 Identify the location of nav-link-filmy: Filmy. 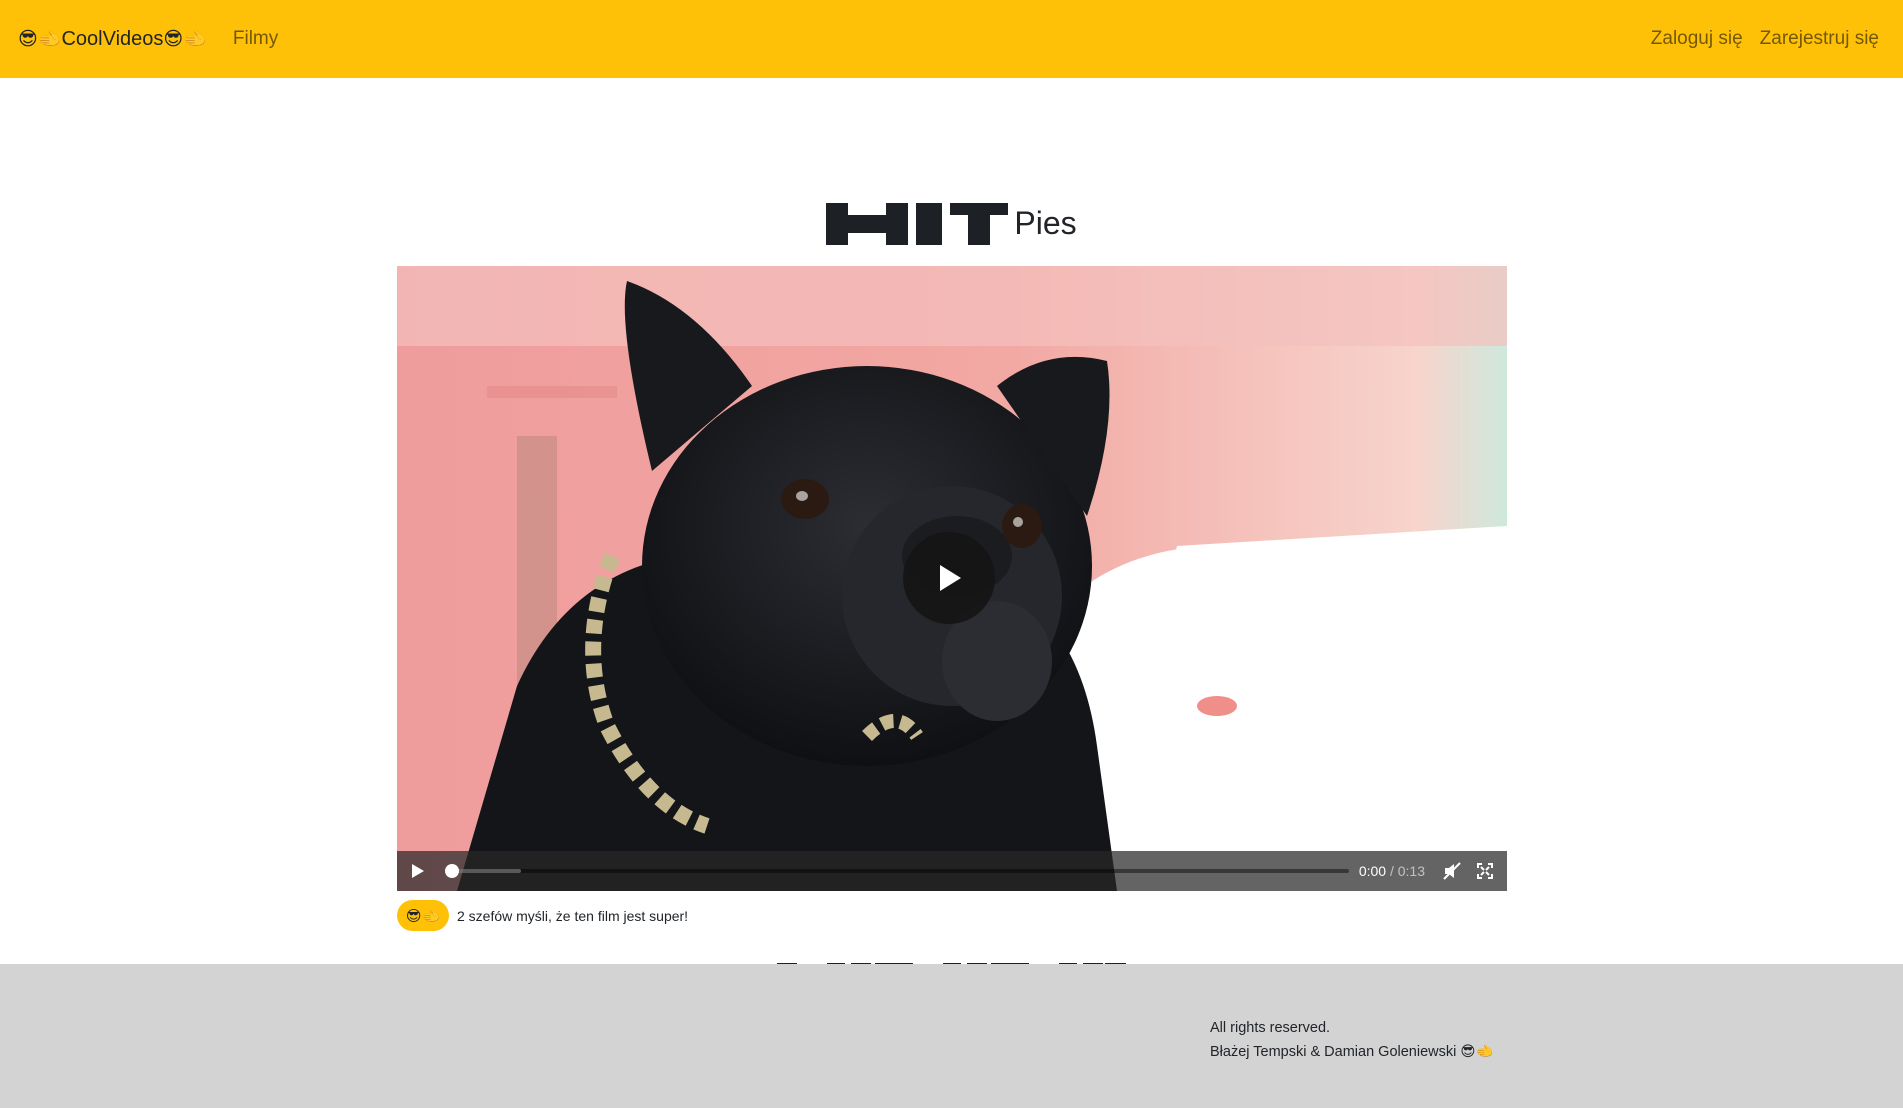
(255, 39).